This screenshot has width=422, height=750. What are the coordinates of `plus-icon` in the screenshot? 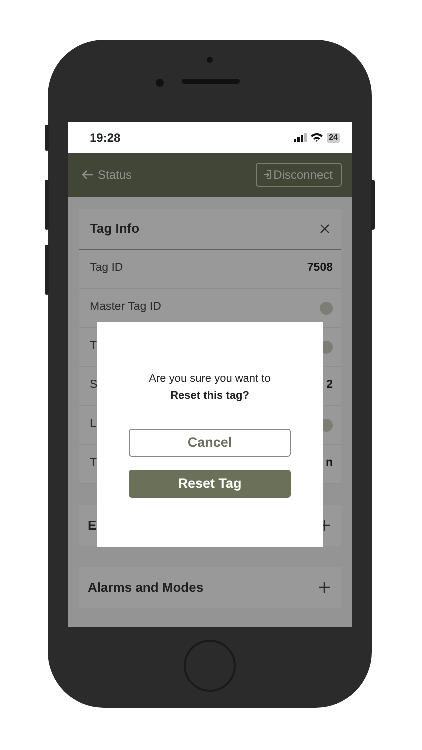 It's located at (324, 587).